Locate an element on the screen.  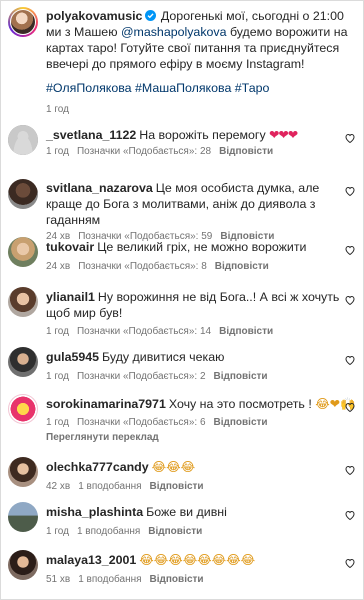
comment-text: Буду дивитися чекаю is located at coordinates (163, 357).